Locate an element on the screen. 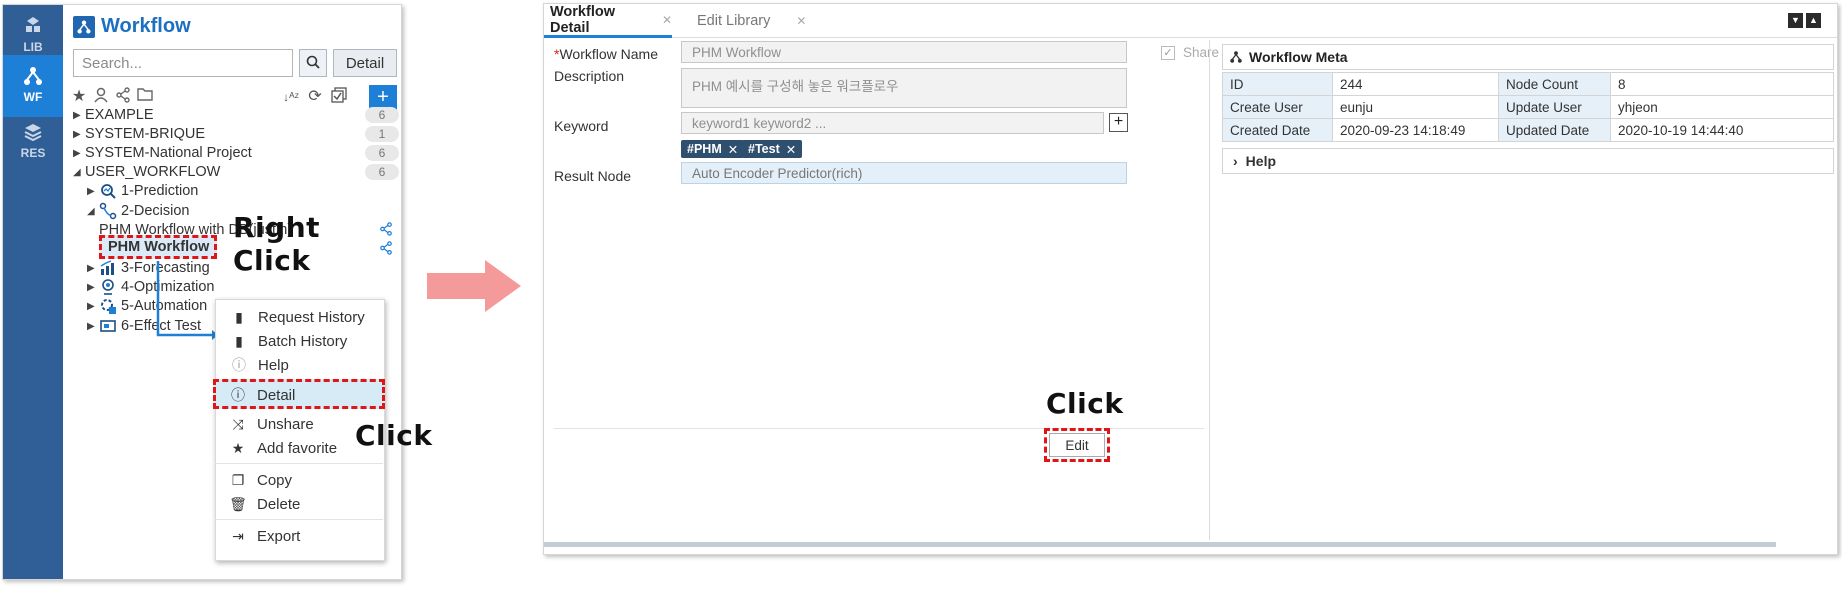 Image resolution: width=1842 pixels, height=592 pixels. menu-item-detail: ⓘ Detail is located at coordinates (299, 394).